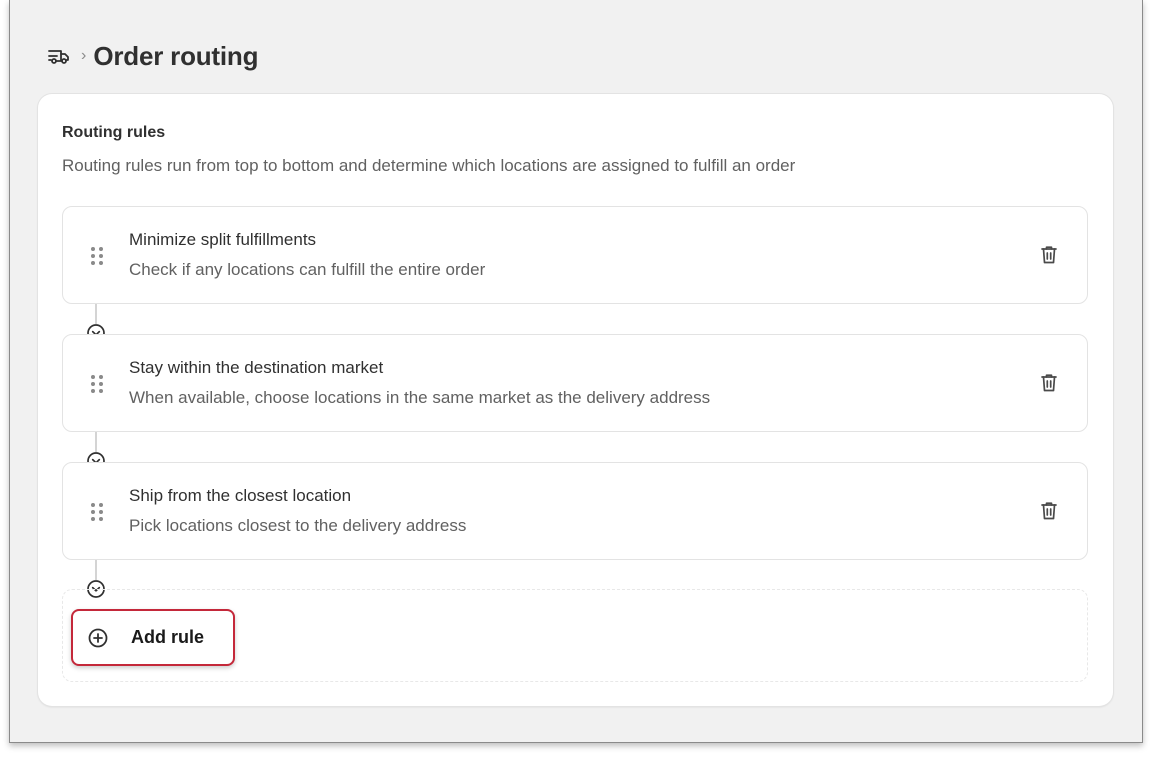 This screenshot has width=1152, height=761. I want to click on add-rule-button: Add rule, so click(153, 637).